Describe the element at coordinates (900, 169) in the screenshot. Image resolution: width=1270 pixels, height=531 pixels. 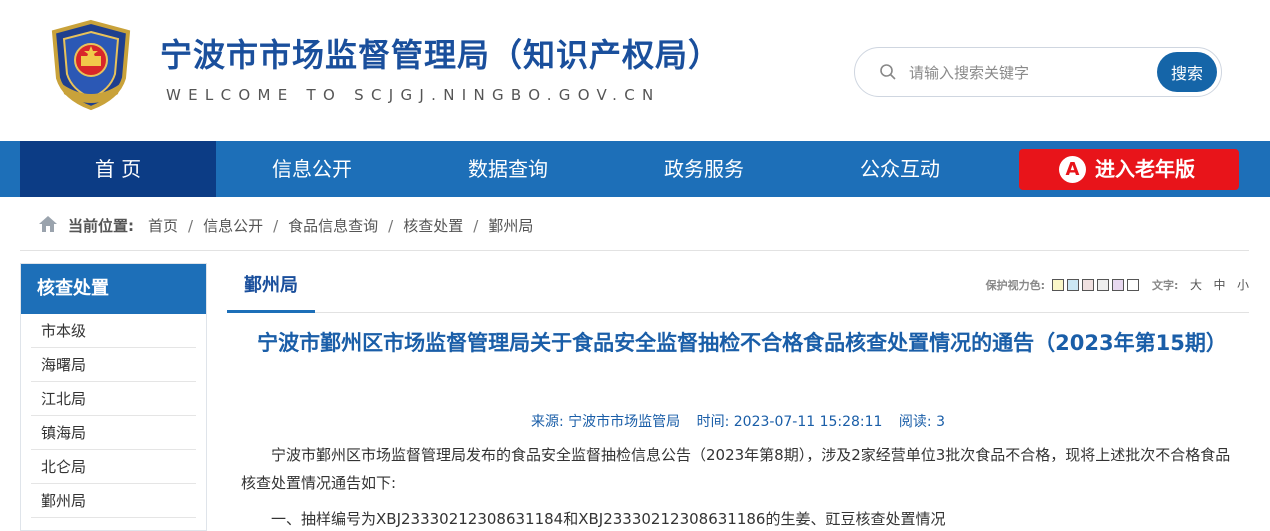
I see `nav-item-public-interaction: 公众互动` at that location.